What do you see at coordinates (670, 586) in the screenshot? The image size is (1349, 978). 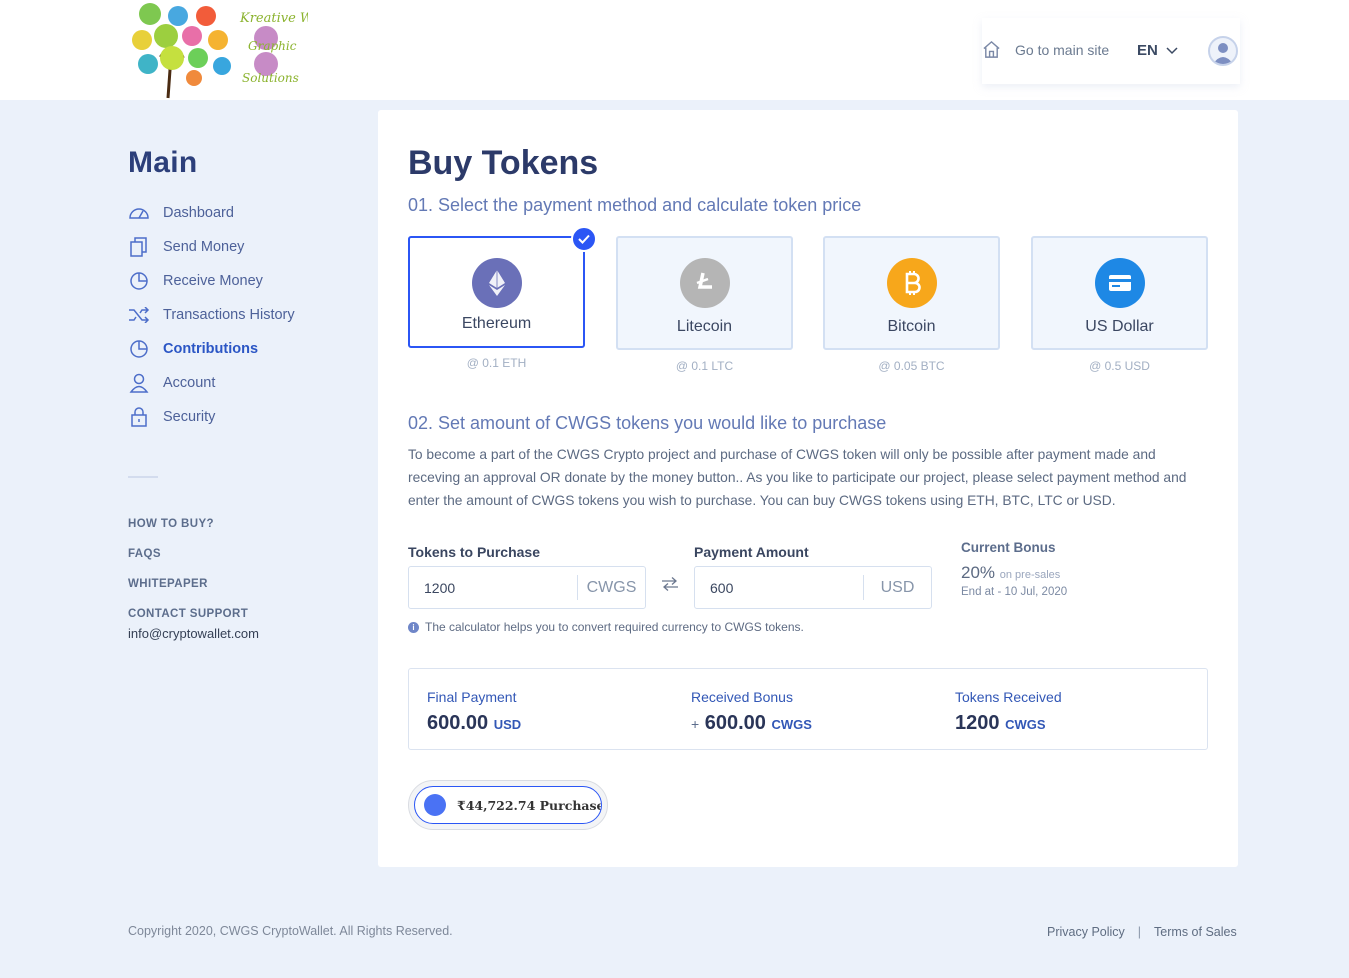 I see `swap-arrows-icon` at bounding box center [670, 586].